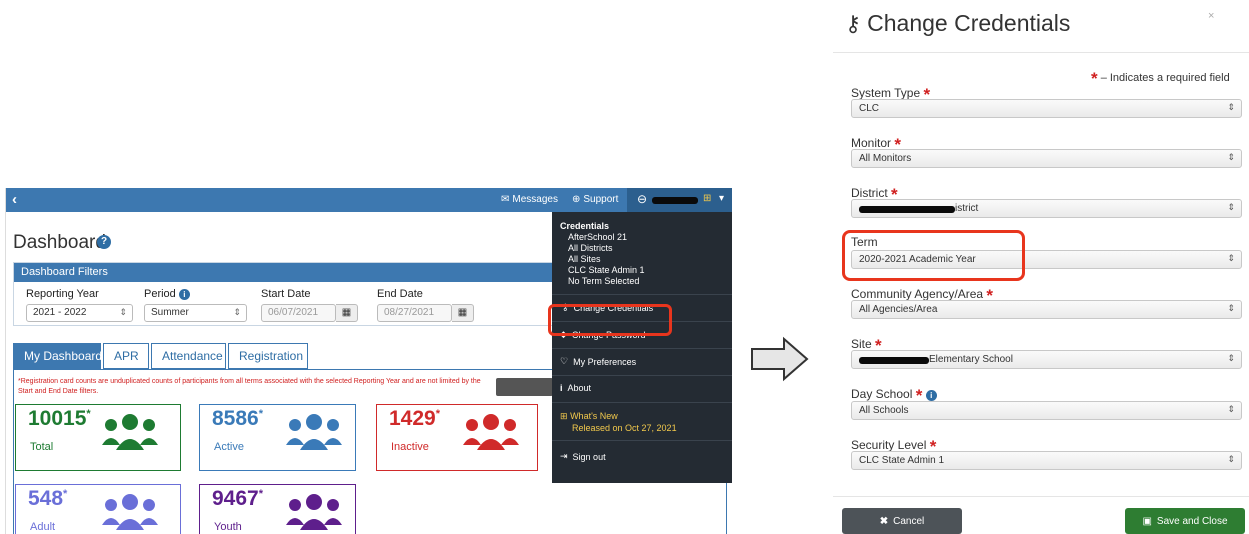  Describe the element at coordinates (1185, 521) in the screenshot. I see `save-and-close-button: ▣ Save and Close` at that location.